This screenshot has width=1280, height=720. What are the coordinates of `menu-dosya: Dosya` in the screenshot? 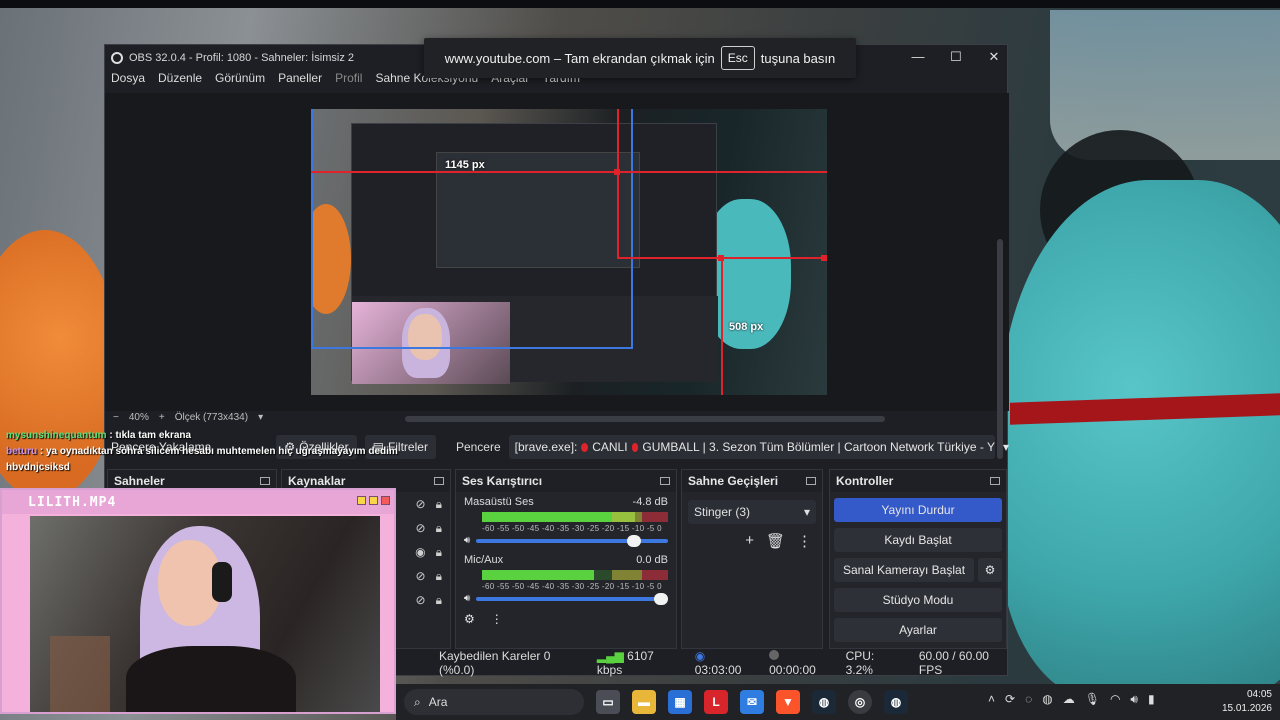 It's located at (128, 81).